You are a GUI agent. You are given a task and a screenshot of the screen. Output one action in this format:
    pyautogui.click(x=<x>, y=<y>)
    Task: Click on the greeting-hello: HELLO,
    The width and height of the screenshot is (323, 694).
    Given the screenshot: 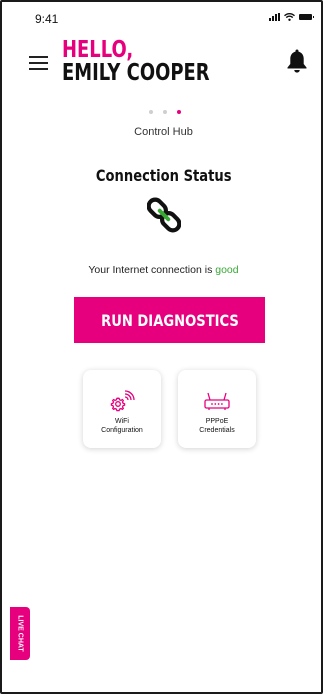 What is the action you would take?
    pyautogui.click(x=98, y=50)
    